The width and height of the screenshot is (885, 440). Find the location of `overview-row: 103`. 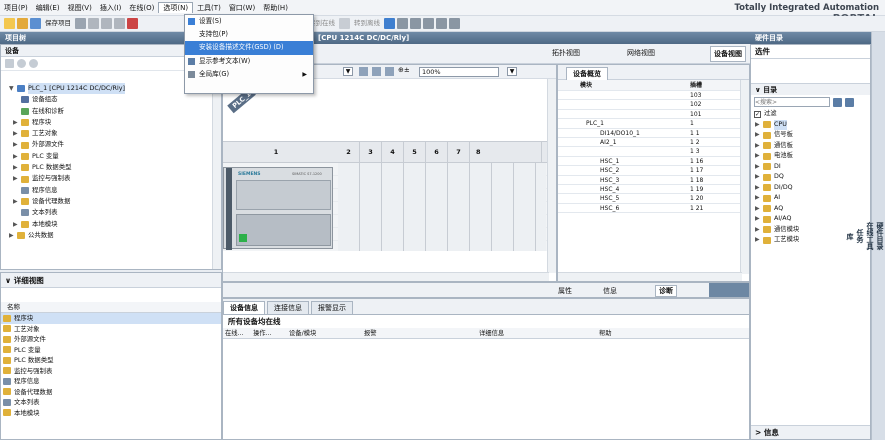

overview-row: 103 is located at coordinates (653, 96).